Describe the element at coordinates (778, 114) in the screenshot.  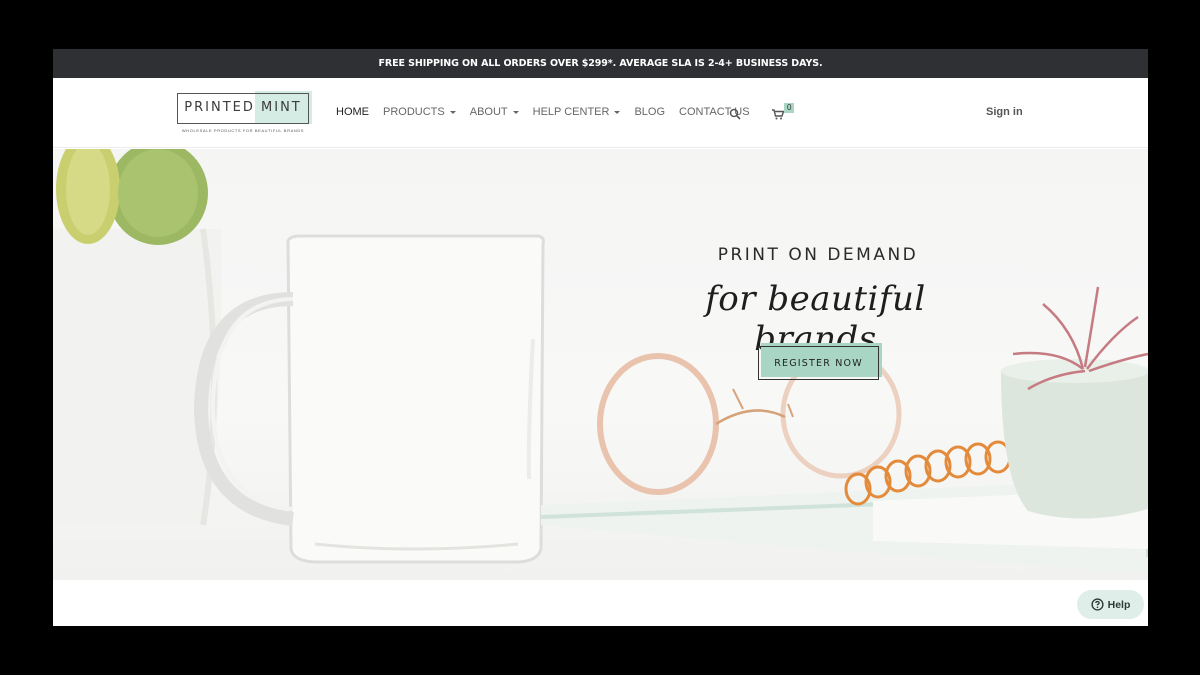
I see `cart-icon` at that location.